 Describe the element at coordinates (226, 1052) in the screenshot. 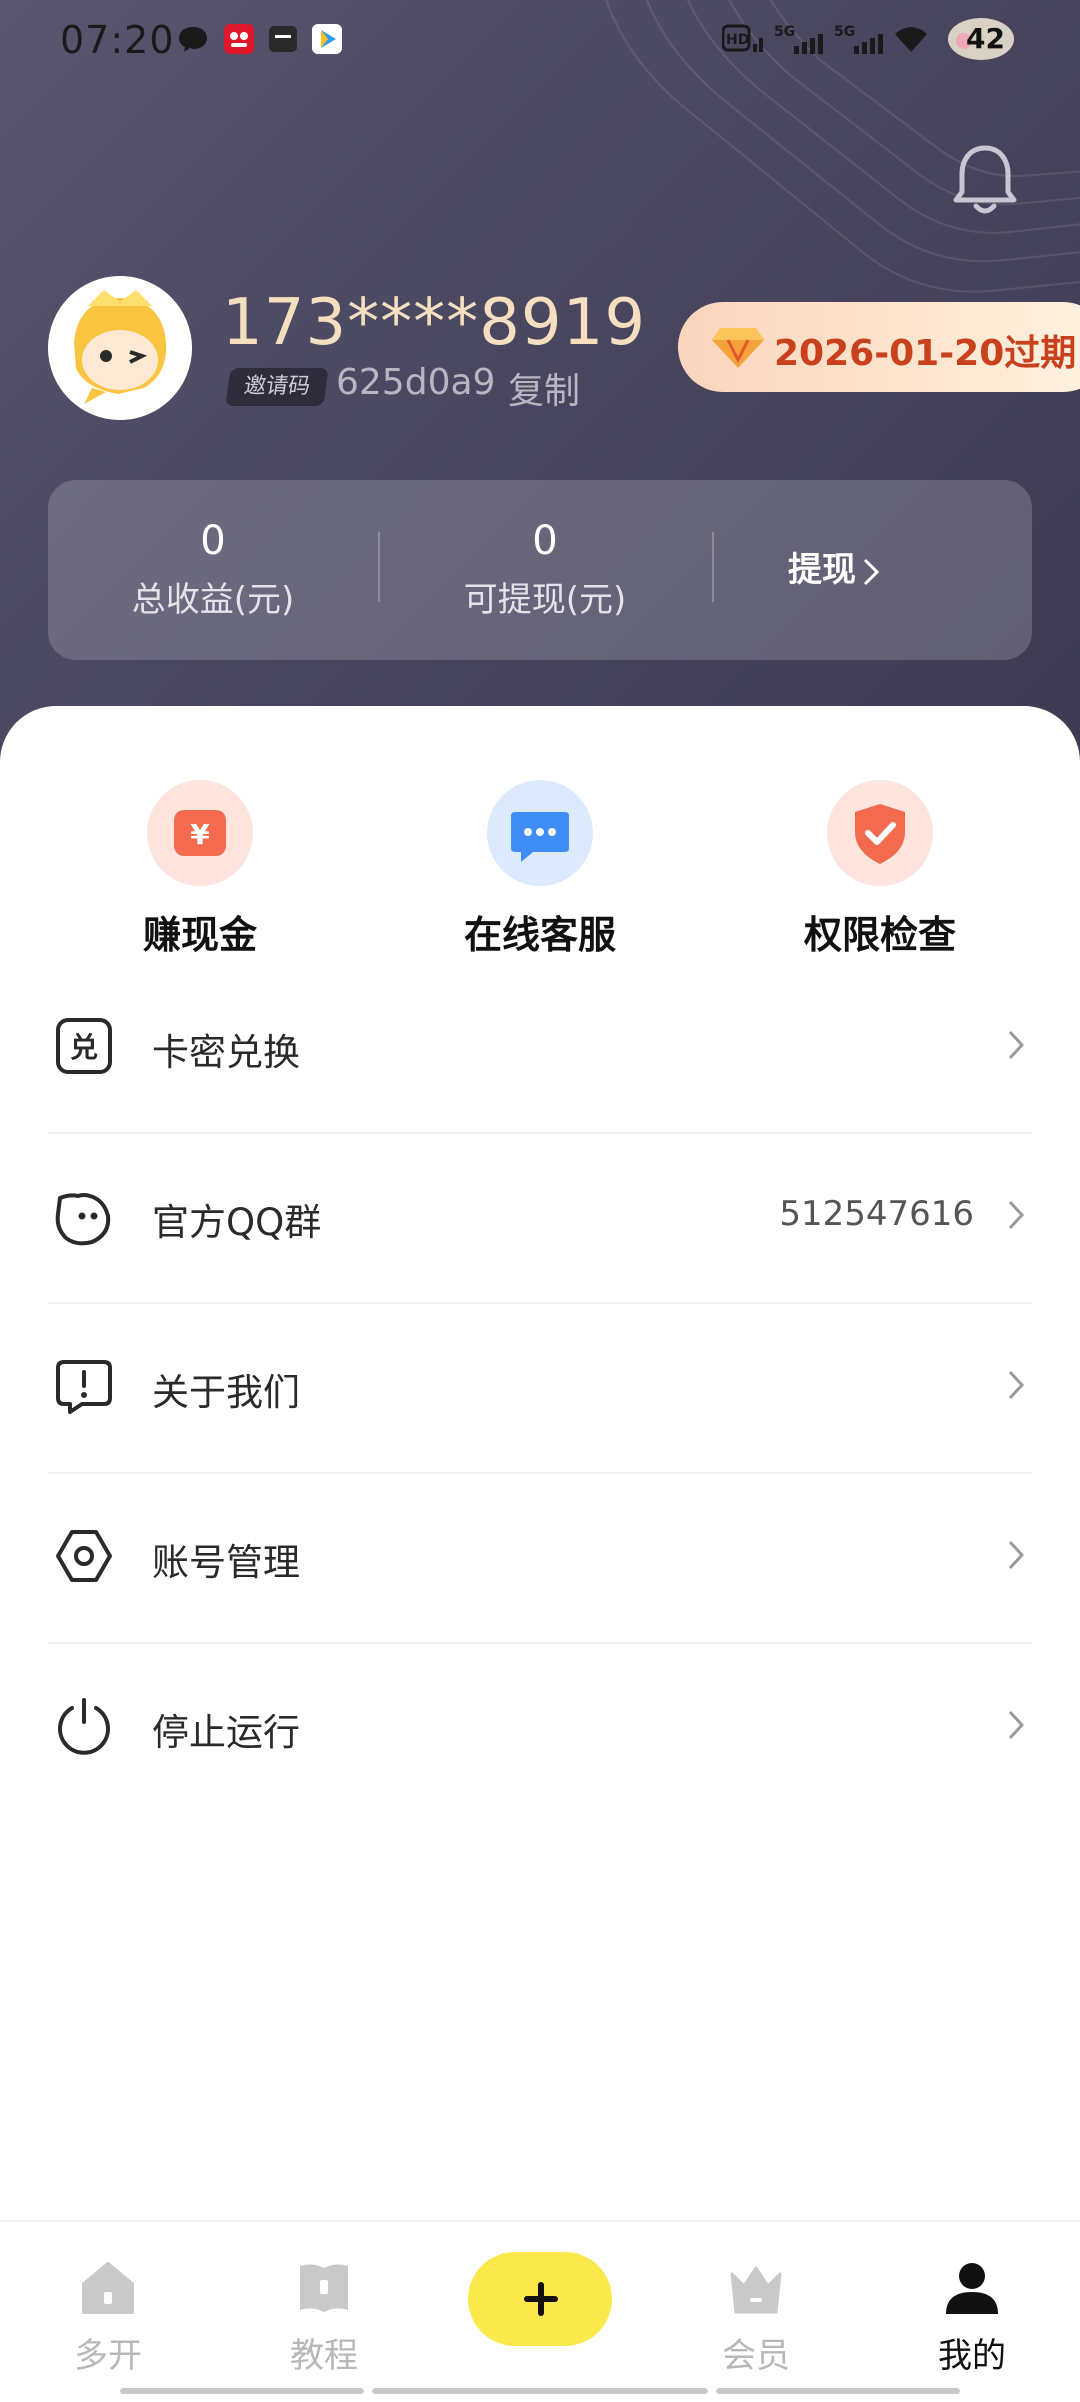

I see `menu-item-label: 卡密兑换` at that location.